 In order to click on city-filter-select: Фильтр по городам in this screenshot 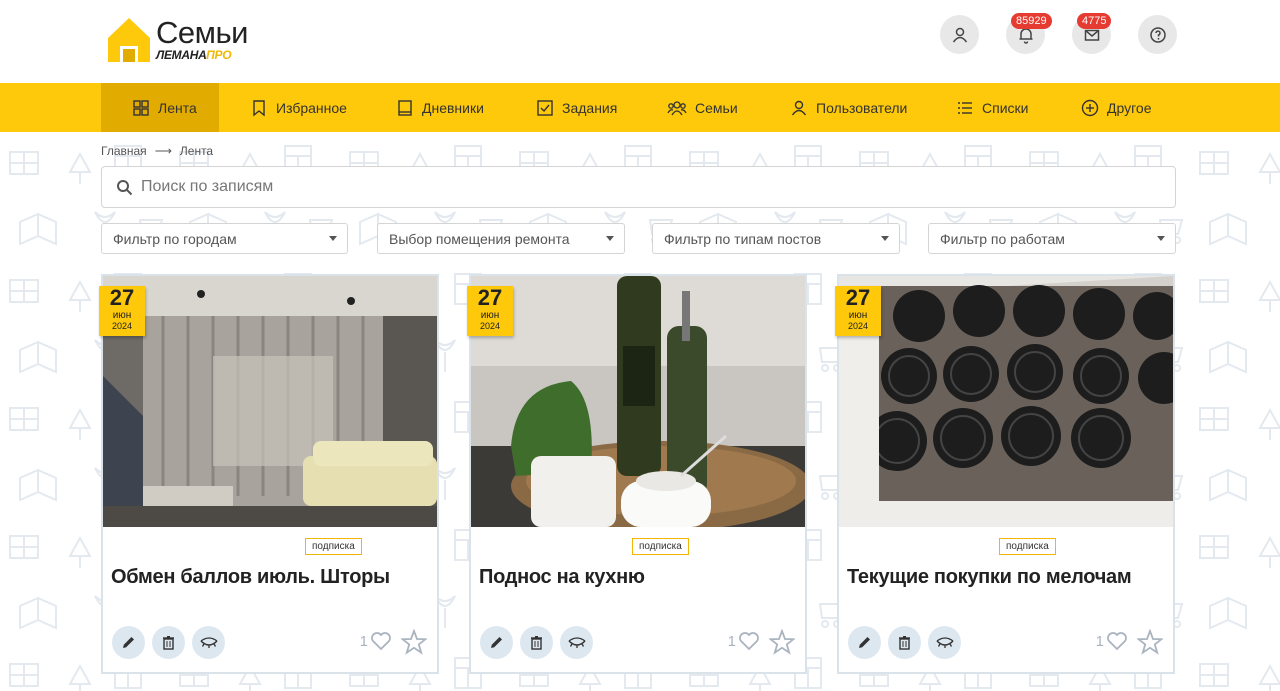, I will do `click(224, 238)`.